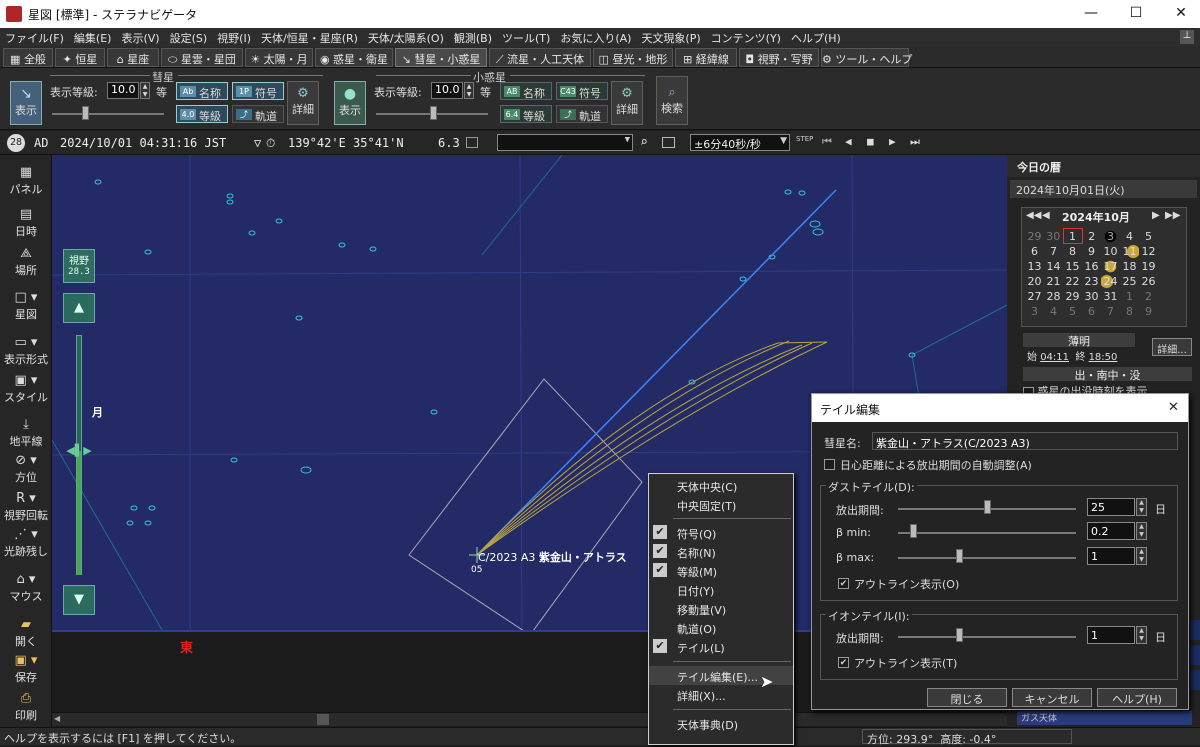 The image size is (1200, 747). What do you see at coordinates (1046, 215) in the screenshot?
I see `prev-month-button: ◀` at bounding box center [1046, 215].